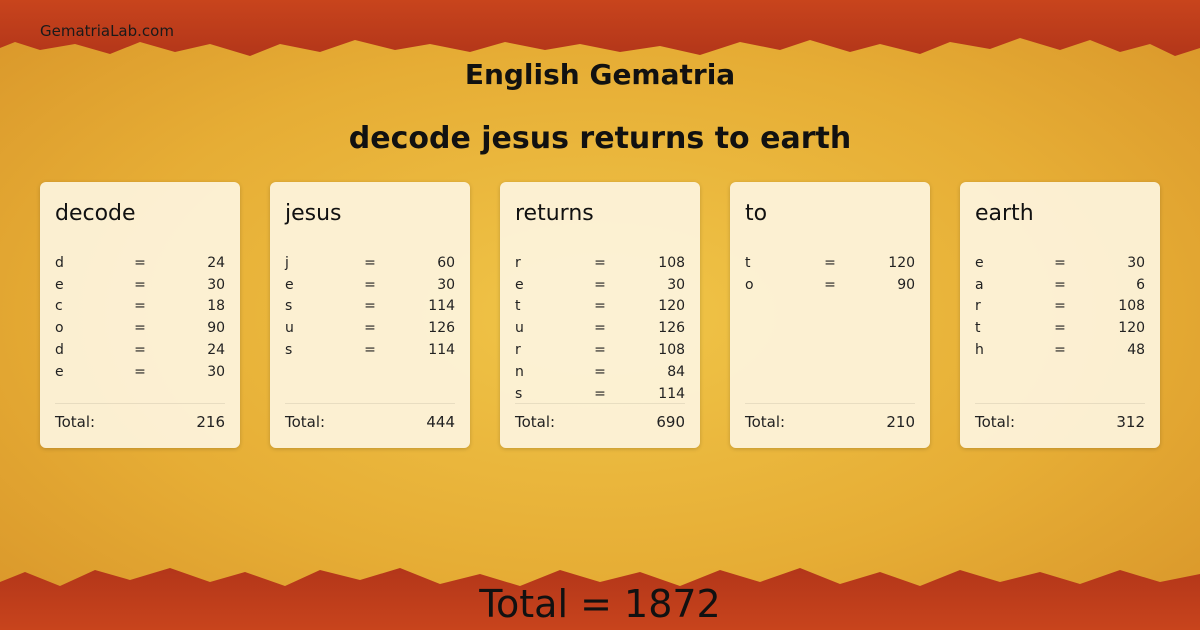 Image resolution: width=1200 pixels, height=630 pixels. Describe the element at coordinates (140, 417) in the screenshot. I see `word-total-row: Total: 216` at that location.